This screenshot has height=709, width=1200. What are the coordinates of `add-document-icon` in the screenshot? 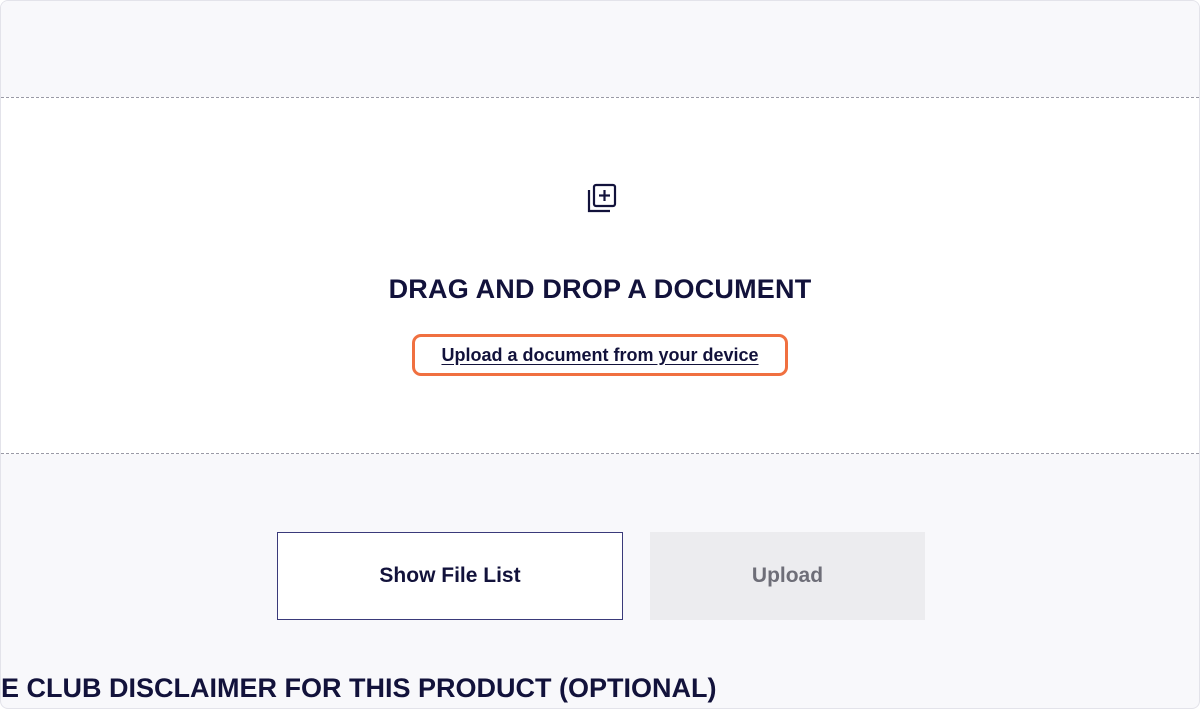 It's located at (602, 198).